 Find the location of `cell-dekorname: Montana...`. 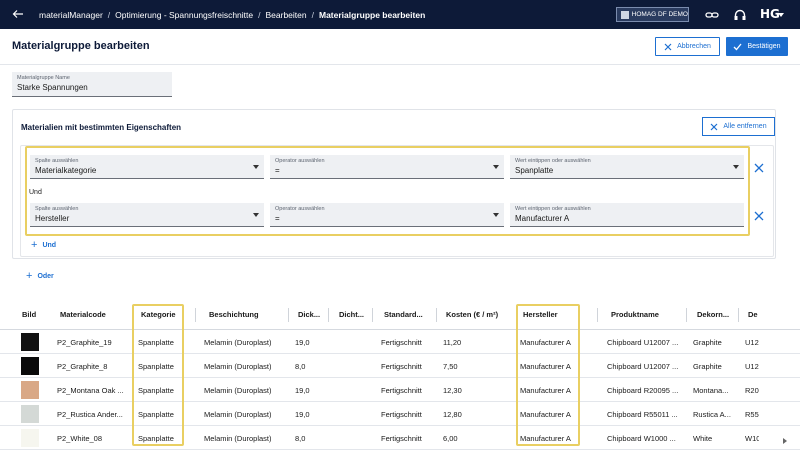

cell-dekorname: Montana... is located at coordinates (711, 390).